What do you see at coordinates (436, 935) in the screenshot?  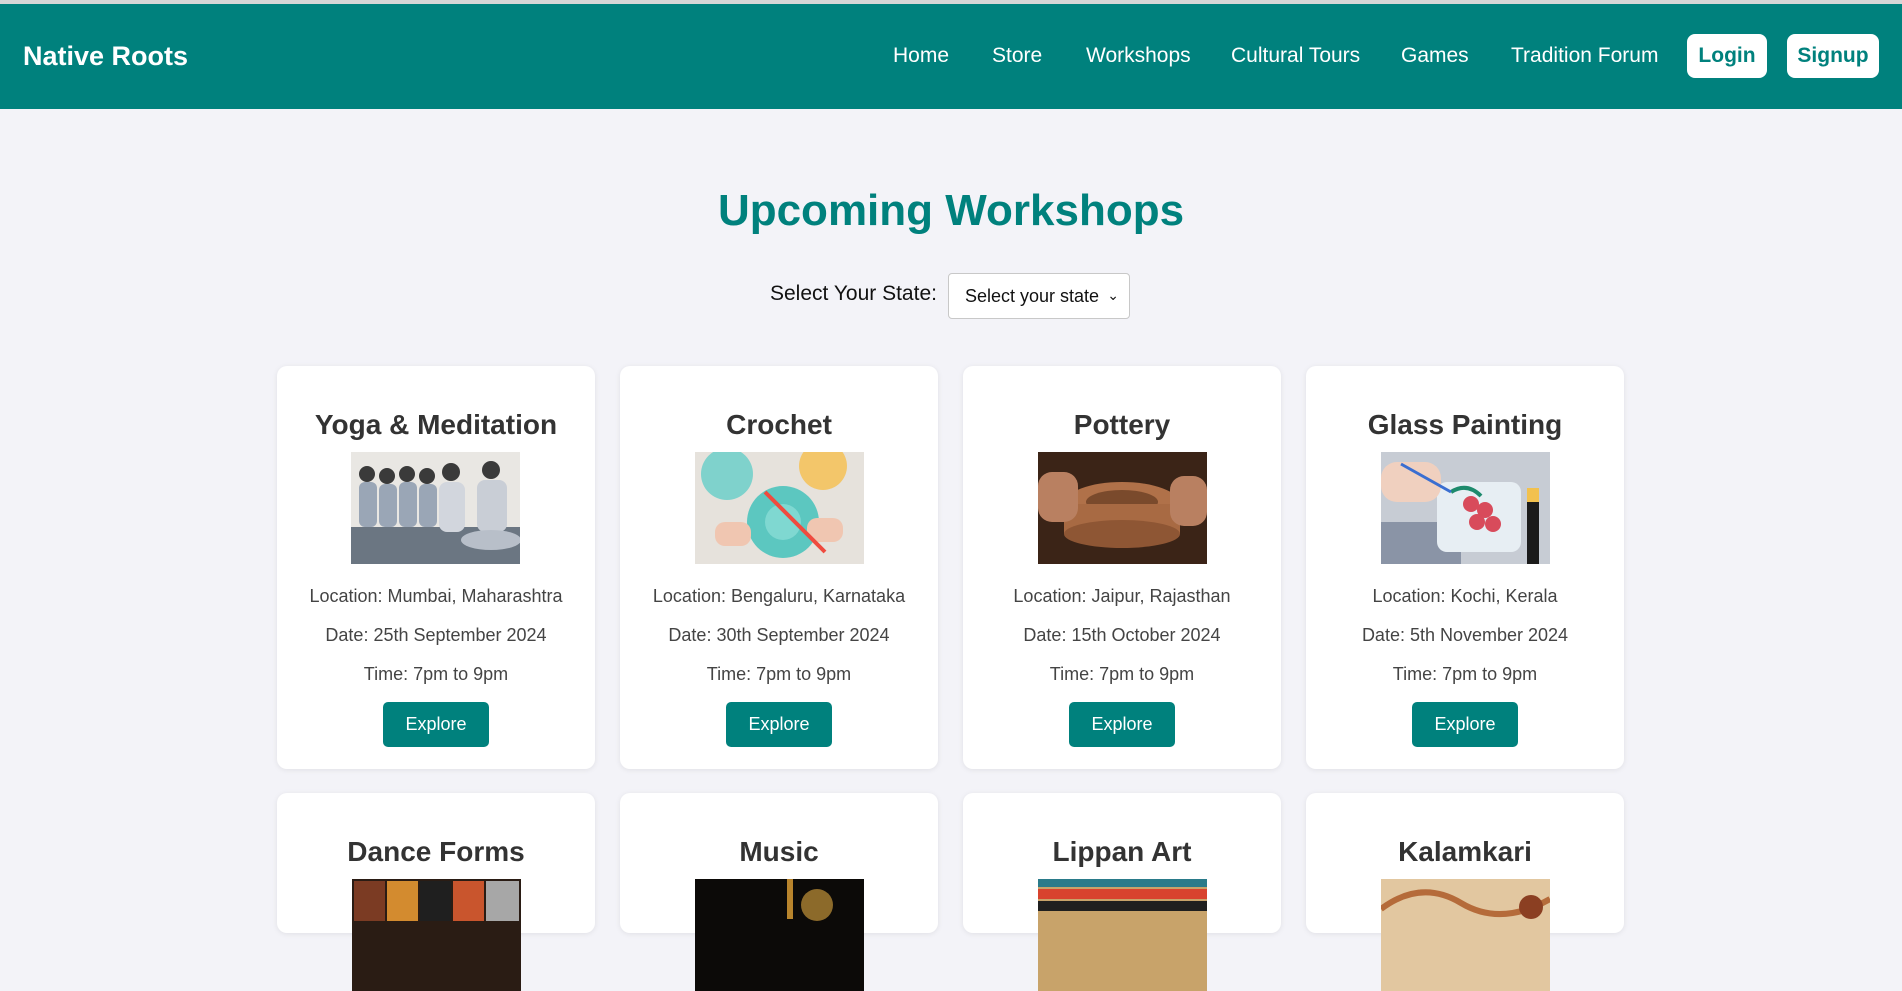 I see `workshop-image-dance-forms` at bounding box center [436, 935].